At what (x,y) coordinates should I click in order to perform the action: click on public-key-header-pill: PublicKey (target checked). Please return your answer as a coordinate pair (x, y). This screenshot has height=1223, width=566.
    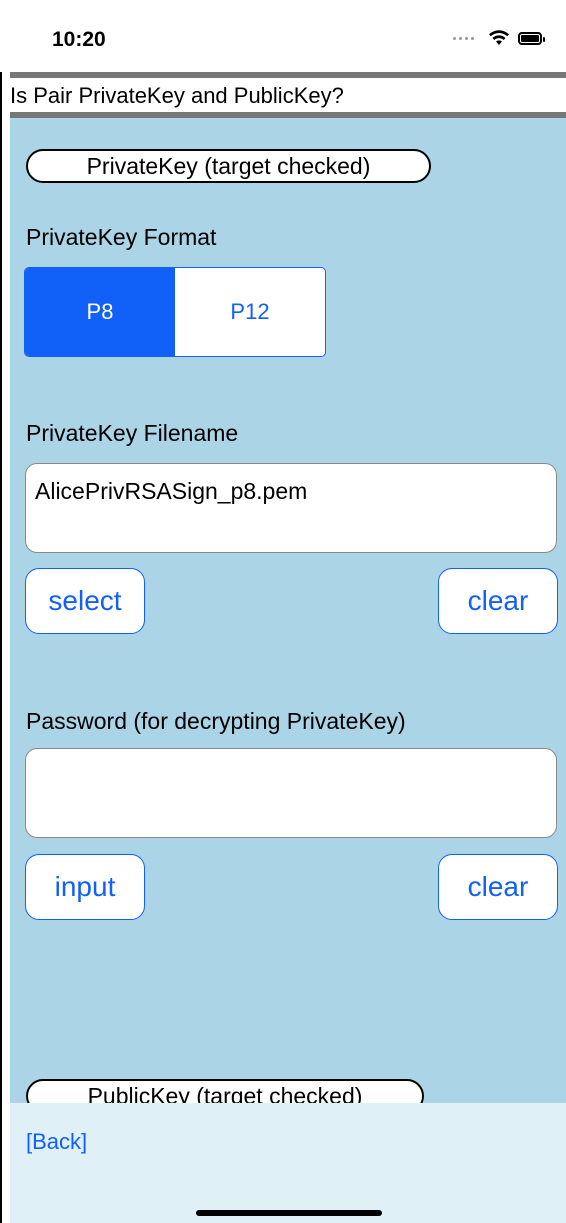
    Looking at the image, I should click on (225, 1091).